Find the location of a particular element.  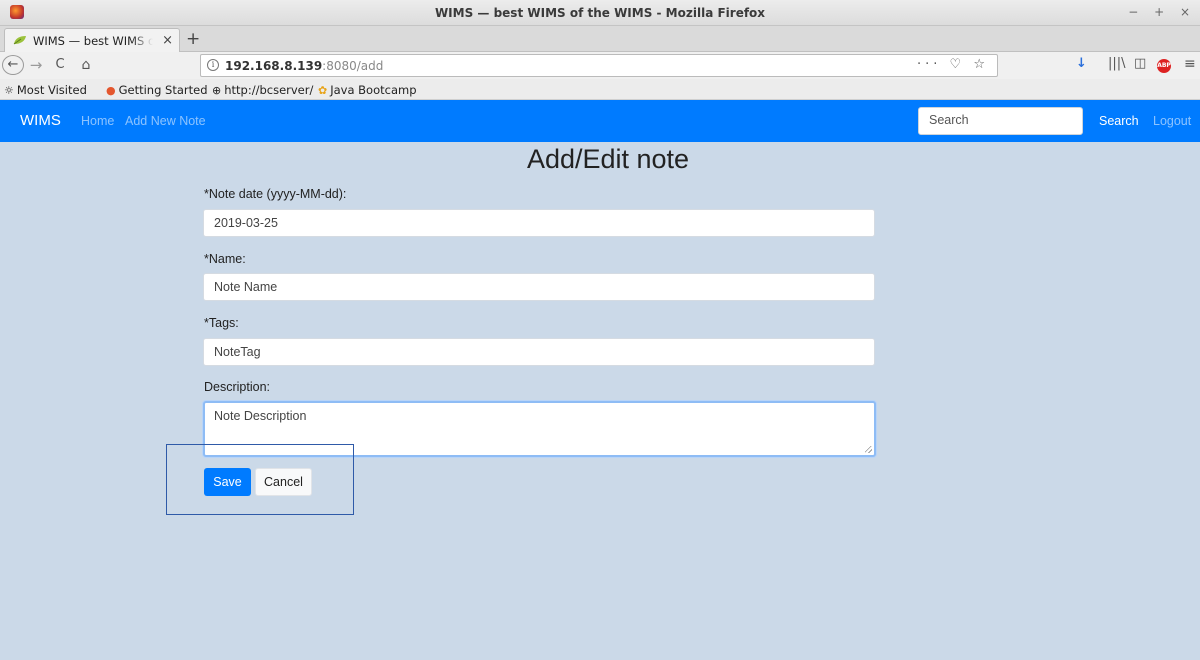

bookmark-bcserver: ⊕ http://bcserver/ is located at coordinates (262, 90).